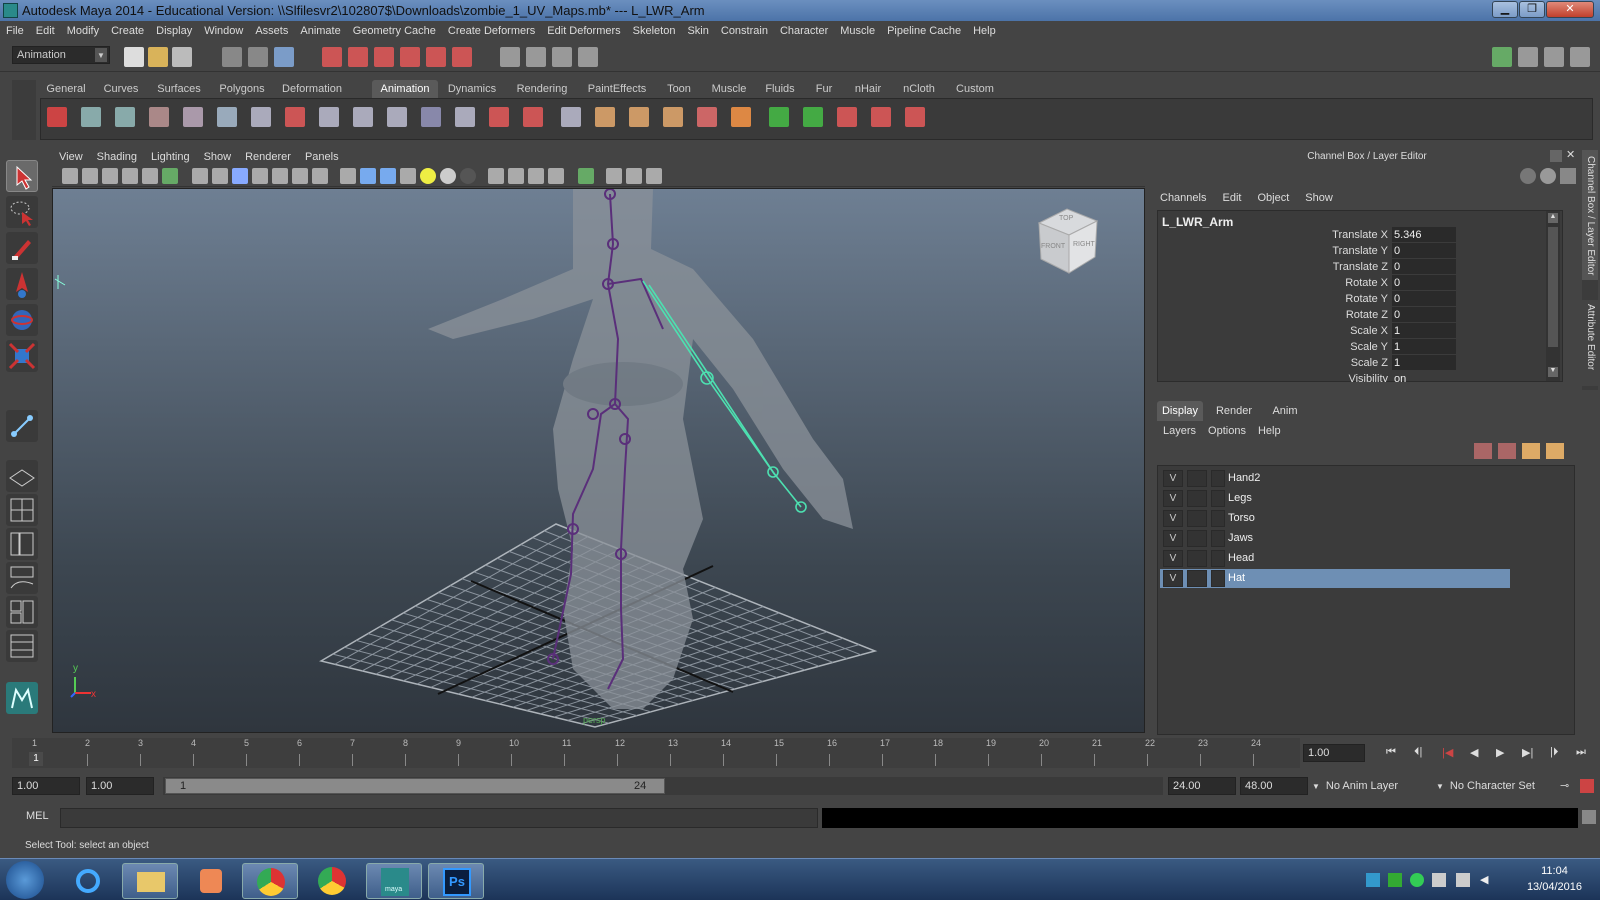  Describe the element at coordinates (83, 31) in the screenshot. I see `menu-modify: Modify` at that location.